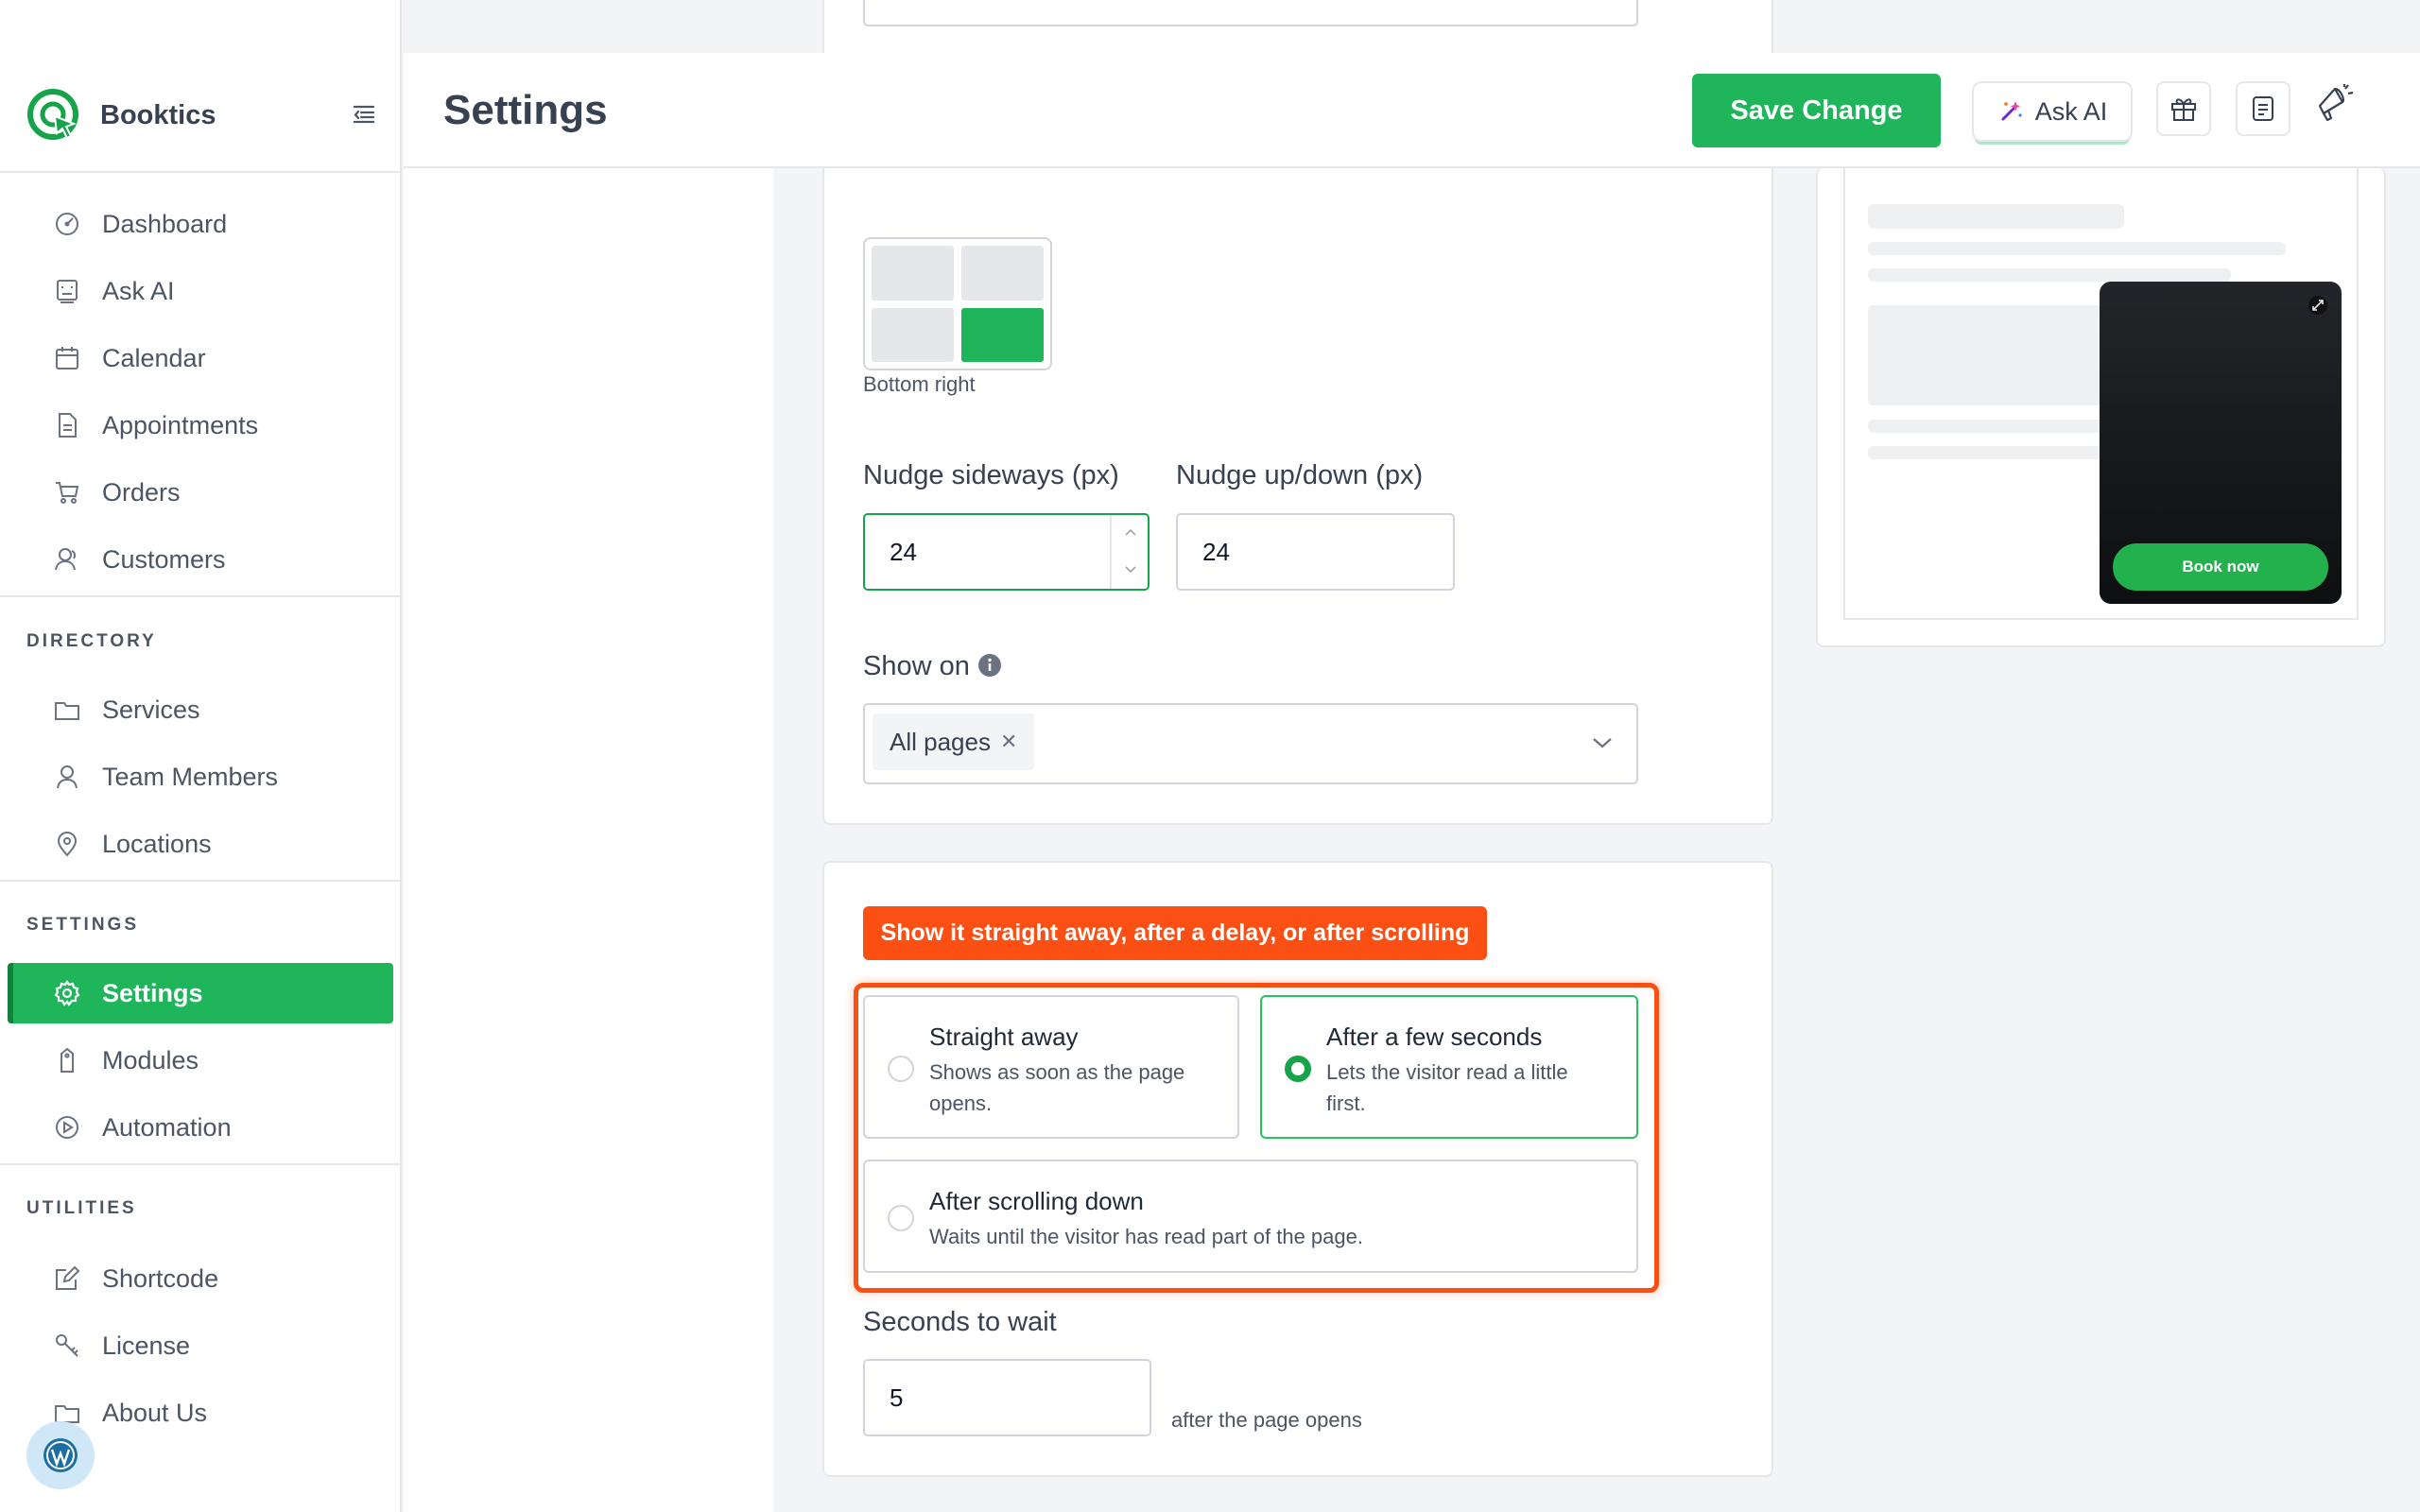 The image size is (2420, 1512). Describe the element at coordinates (589, 840) in the screenshot. I see `content-left-panel` at that location.